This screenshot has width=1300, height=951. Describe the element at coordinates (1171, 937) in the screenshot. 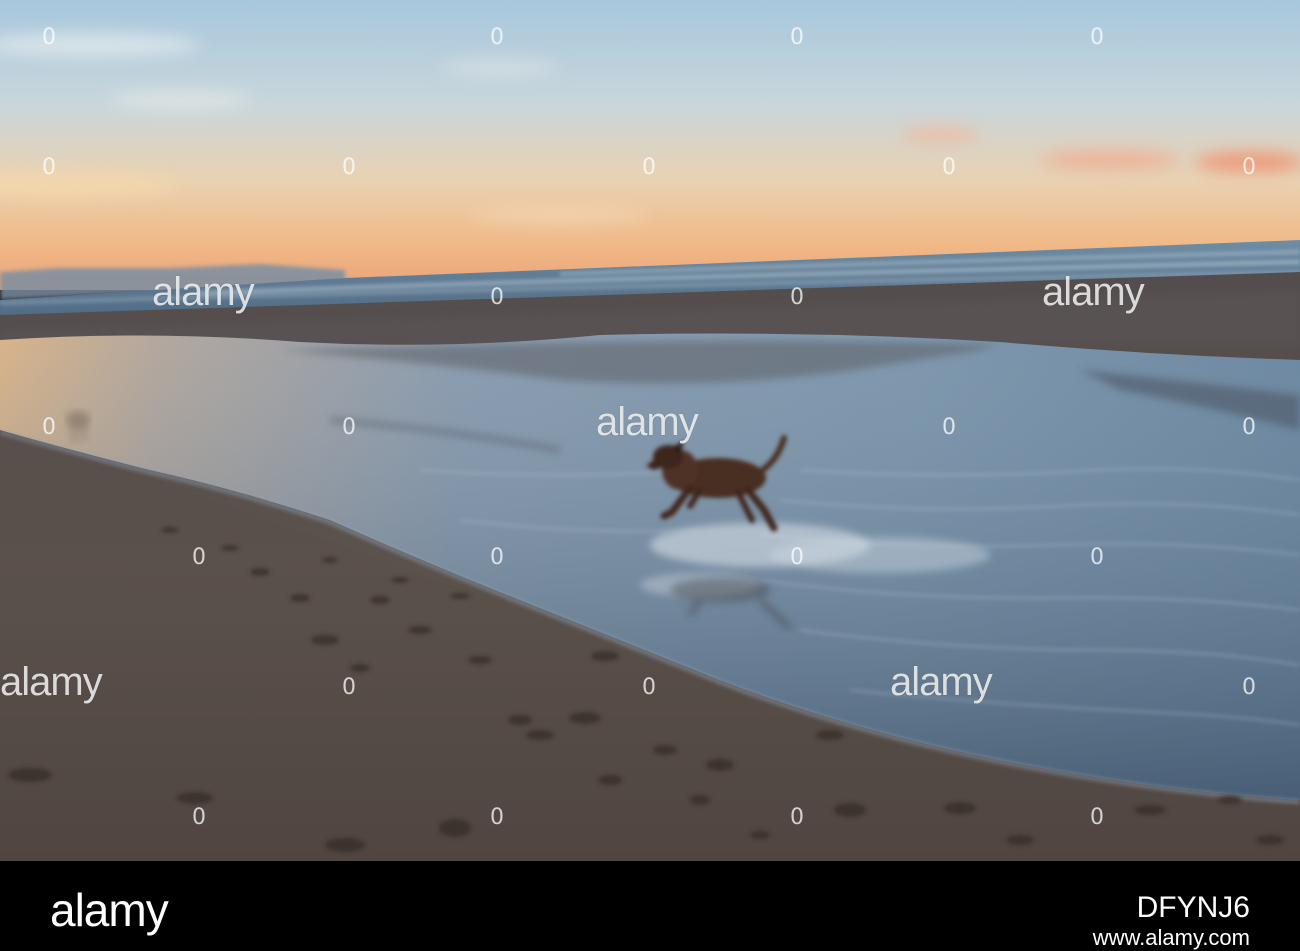

I see `footer-url: www.alamy.com` at that location.